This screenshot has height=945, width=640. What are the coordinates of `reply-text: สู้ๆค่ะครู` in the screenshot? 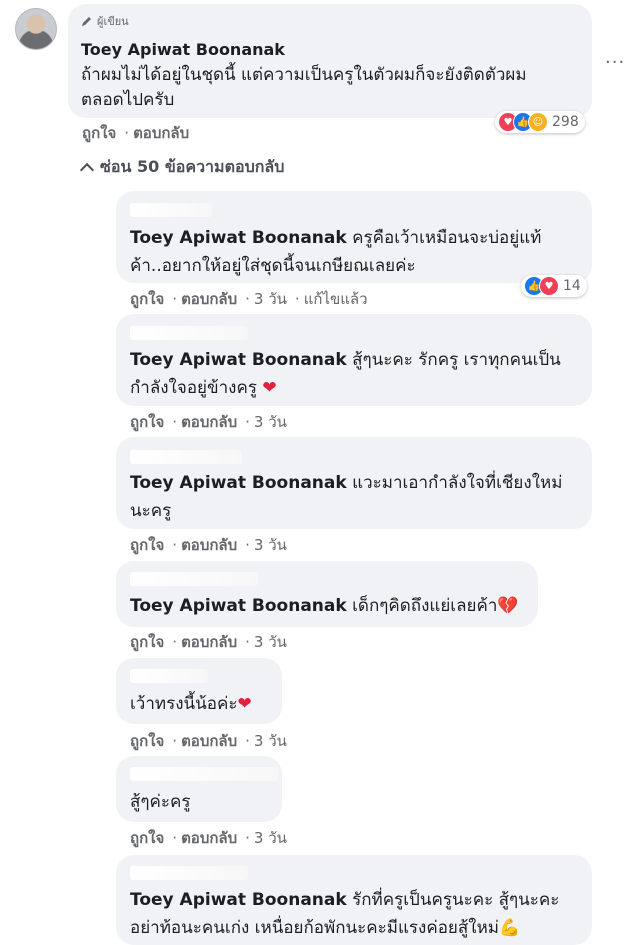 It's located at (160, 802).